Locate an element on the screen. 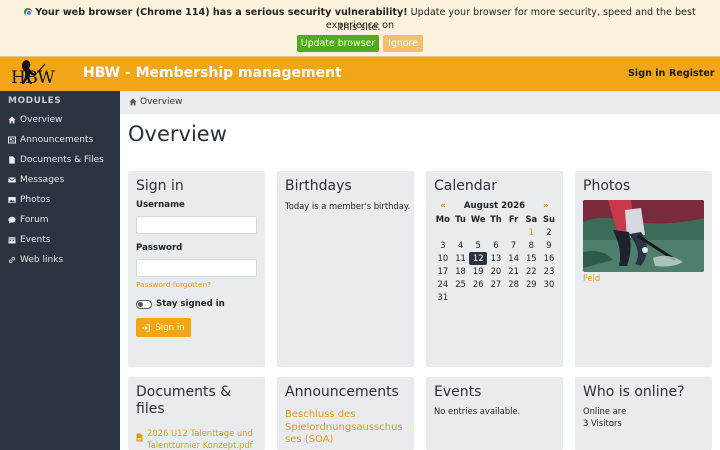 The width and height of the screenshot is (720, 450). calendar-day: 15 is located at coordinates (531, 258).